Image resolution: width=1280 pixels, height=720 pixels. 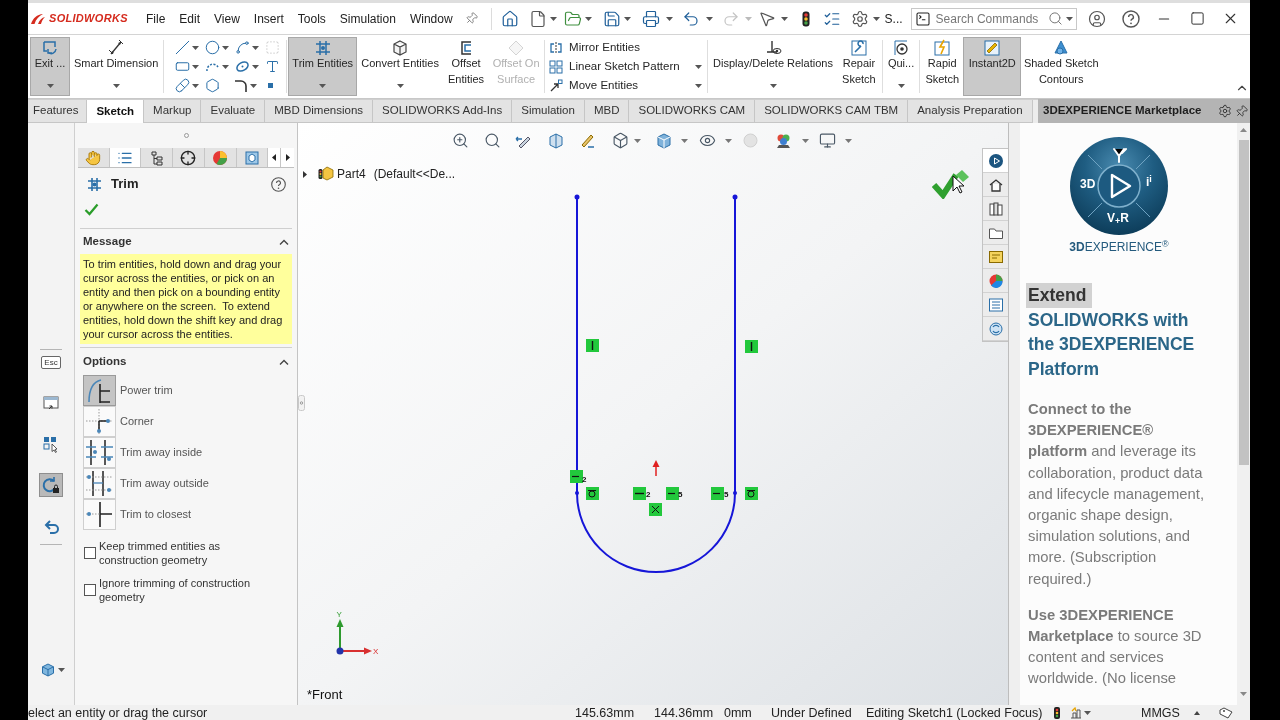 What do you see at coordinates (284, 242) in the screenshot?
I see `chevron-up-icon` at bounding box center [284, 242].